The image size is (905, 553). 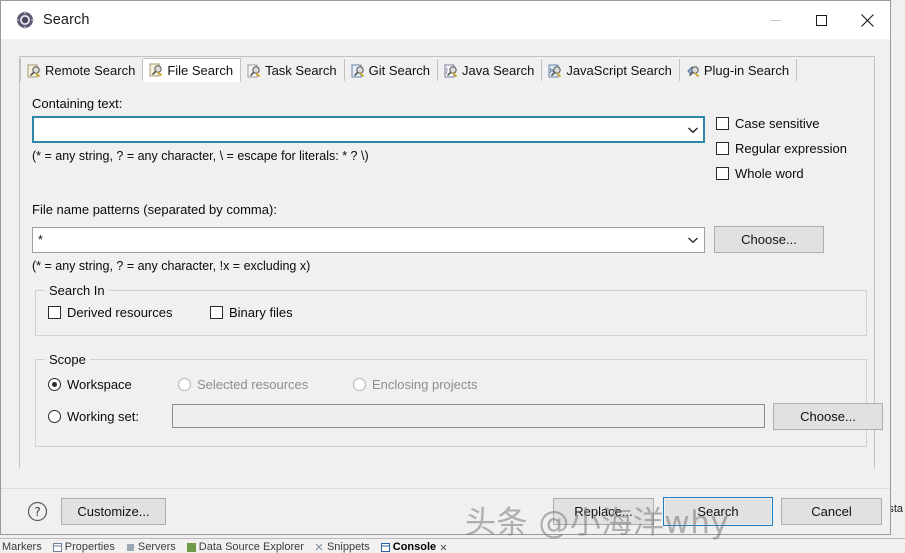 I want to click on working-set-input, so click(x=468, y=416).